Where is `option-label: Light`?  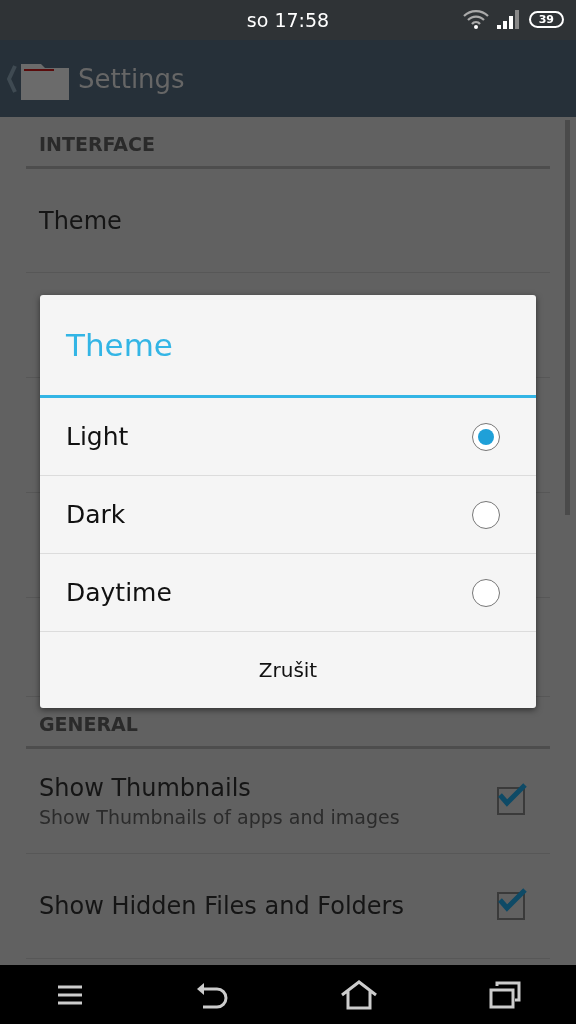
option-label: Light is located at coordinates (97, 436).